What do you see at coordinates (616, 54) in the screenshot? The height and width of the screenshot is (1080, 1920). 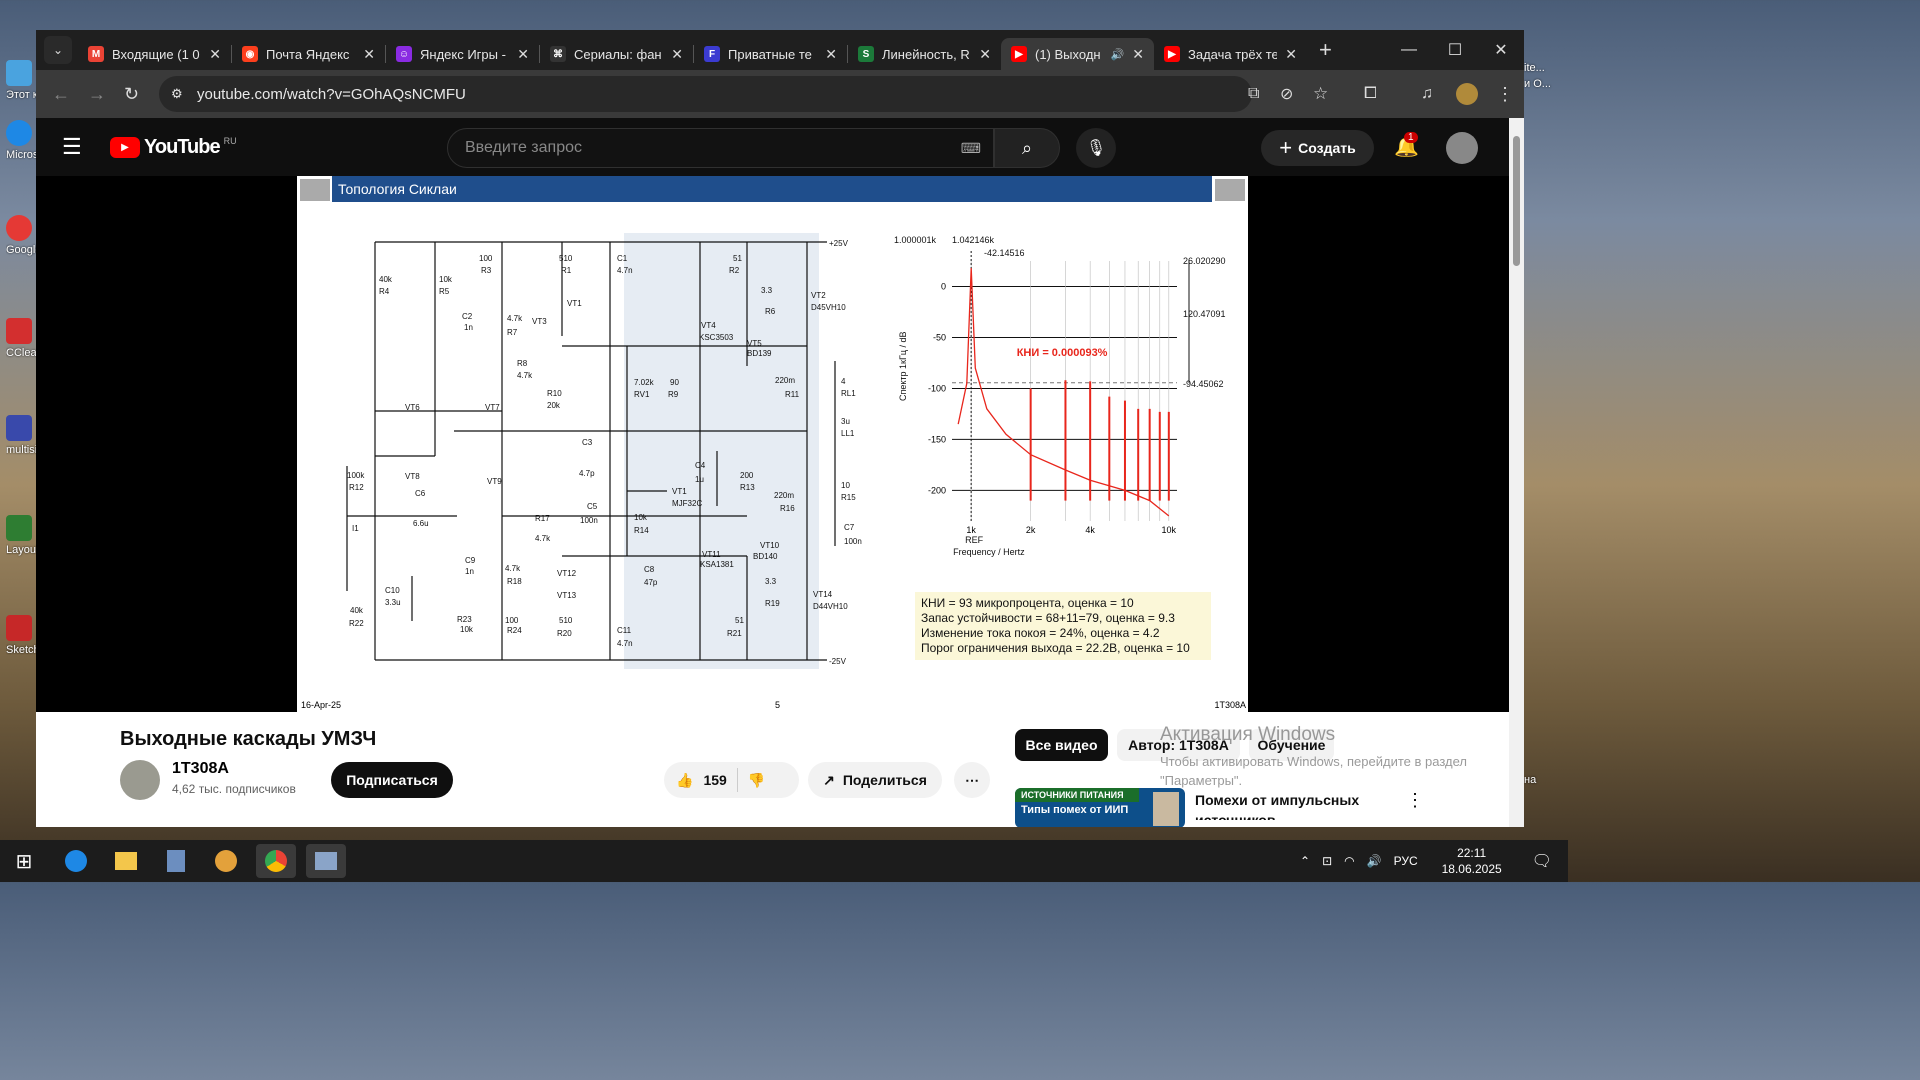 I see `tab-3: ⌘ Сериалы: фан ✕` at bounding box center [616, 54].